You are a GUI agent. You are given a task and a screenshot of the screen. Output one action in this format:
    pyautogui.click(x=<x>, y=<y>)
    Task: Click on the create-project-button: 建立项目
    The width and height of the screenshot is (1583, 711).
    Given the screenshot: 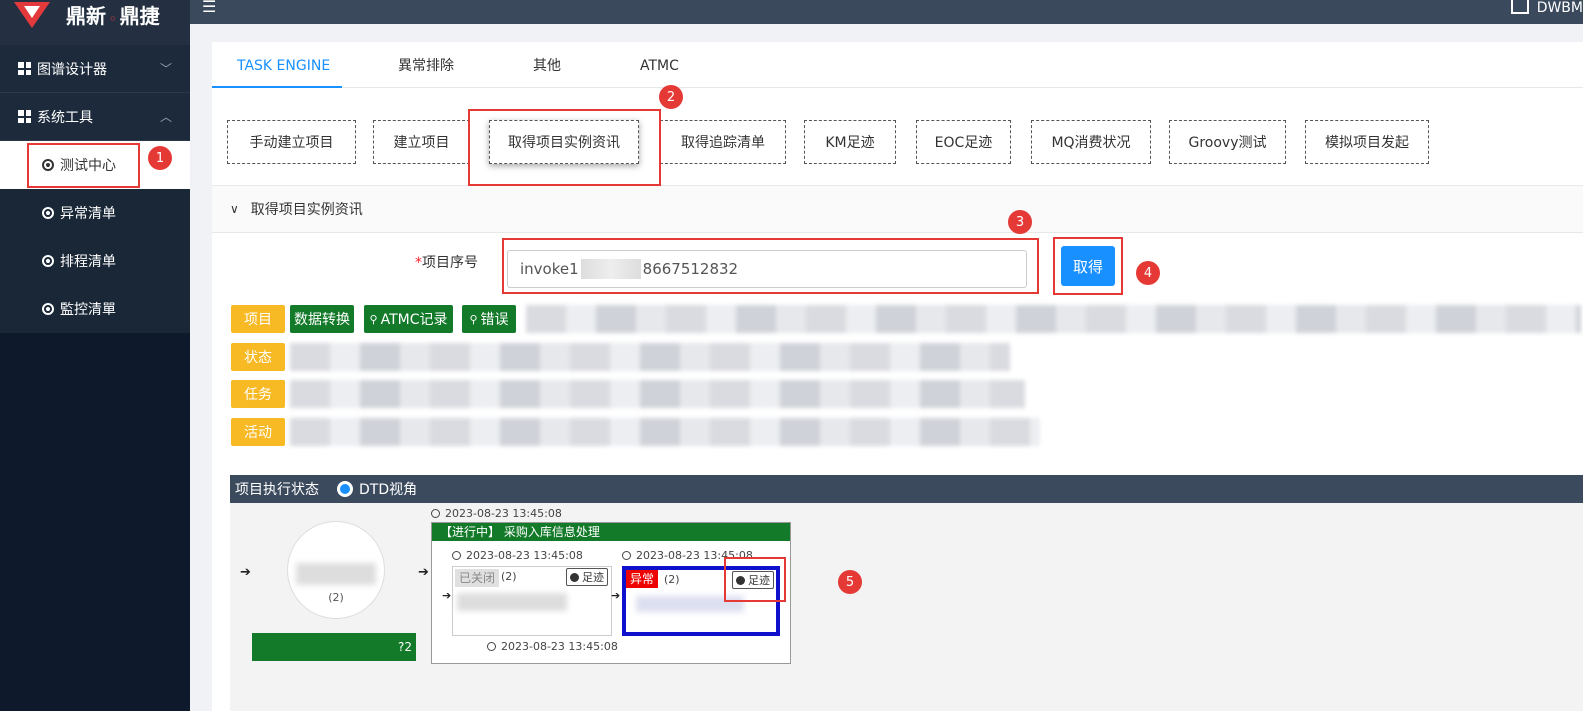 What is the action you would take?
    pyautogui.click(x=421, y=142)
    